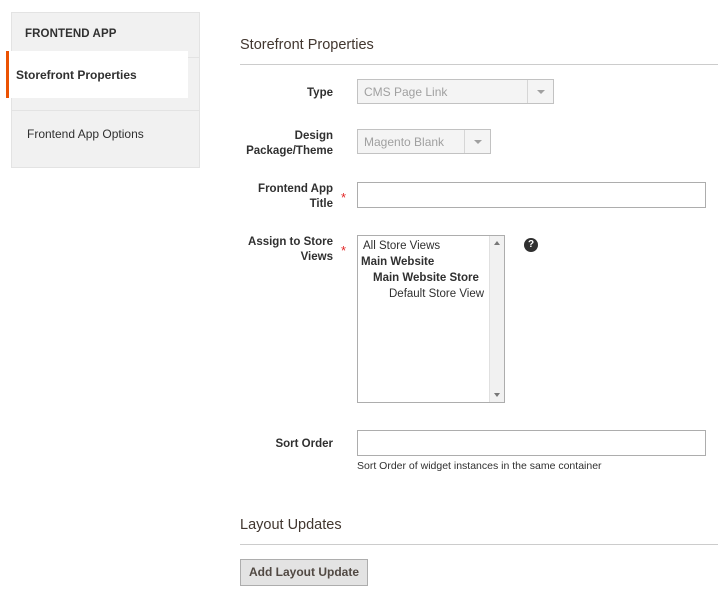 This screenshot has height=596, width=718. What do you see at coordinates (401, 246) in the screenshot?
I see `store-view-option: All Store Views` at bounding box center [401, 246].